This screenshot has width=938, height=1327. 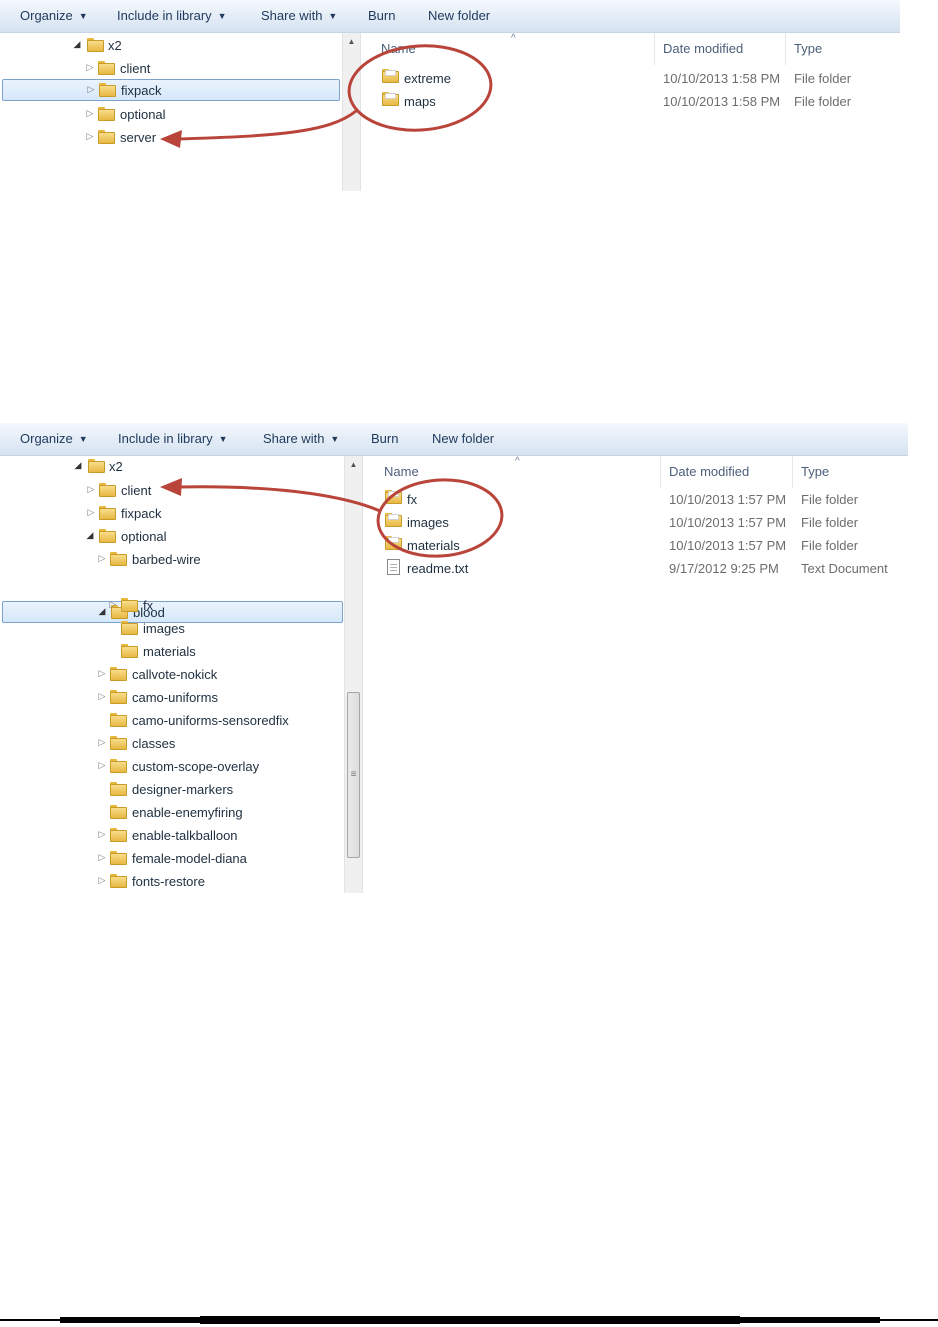 I want to click on tree-item-label: fx, so click(x=148, y=605).